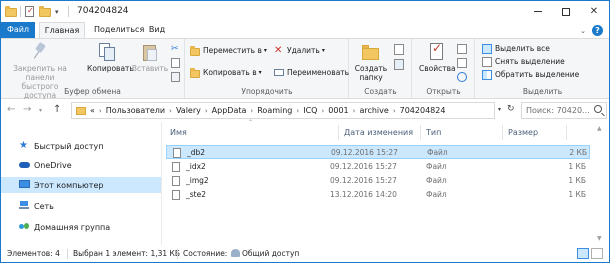  I want to click on cloud-icon, so click(24, 165).